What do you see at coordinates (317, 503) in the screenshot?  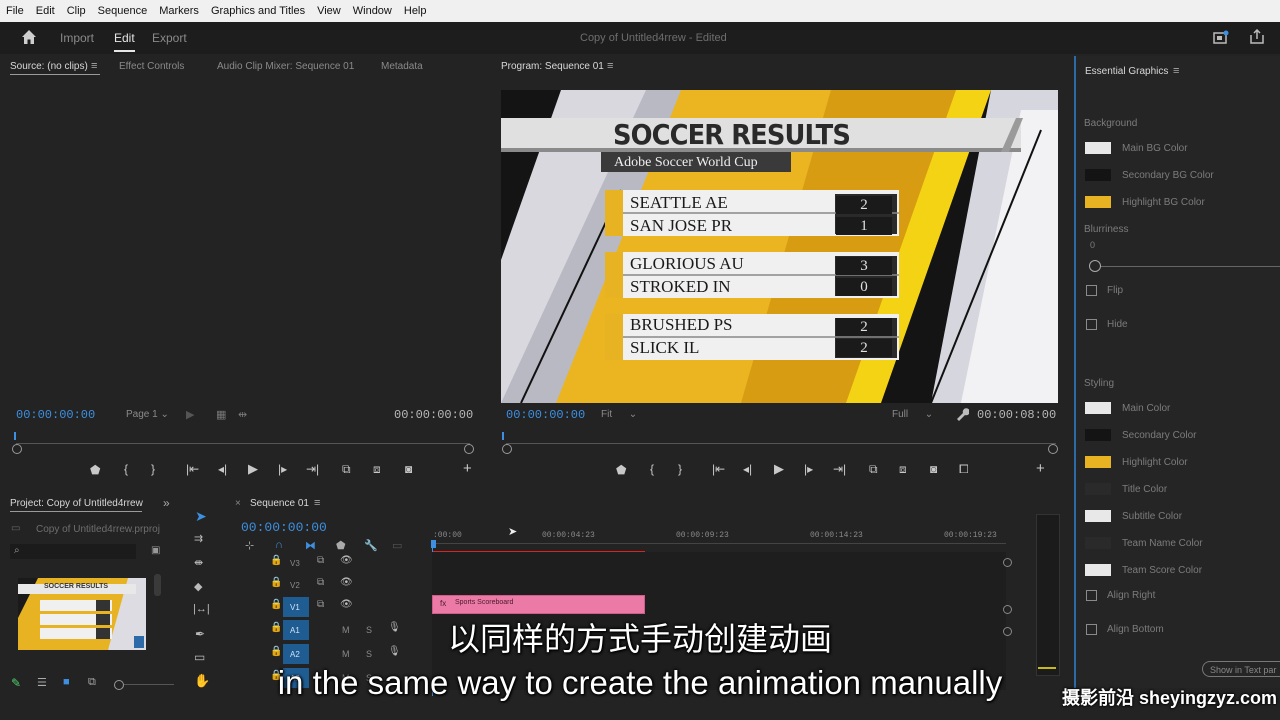 I see `timeline-panel-menu-icon: ≡` at bounding box center [317, 503].